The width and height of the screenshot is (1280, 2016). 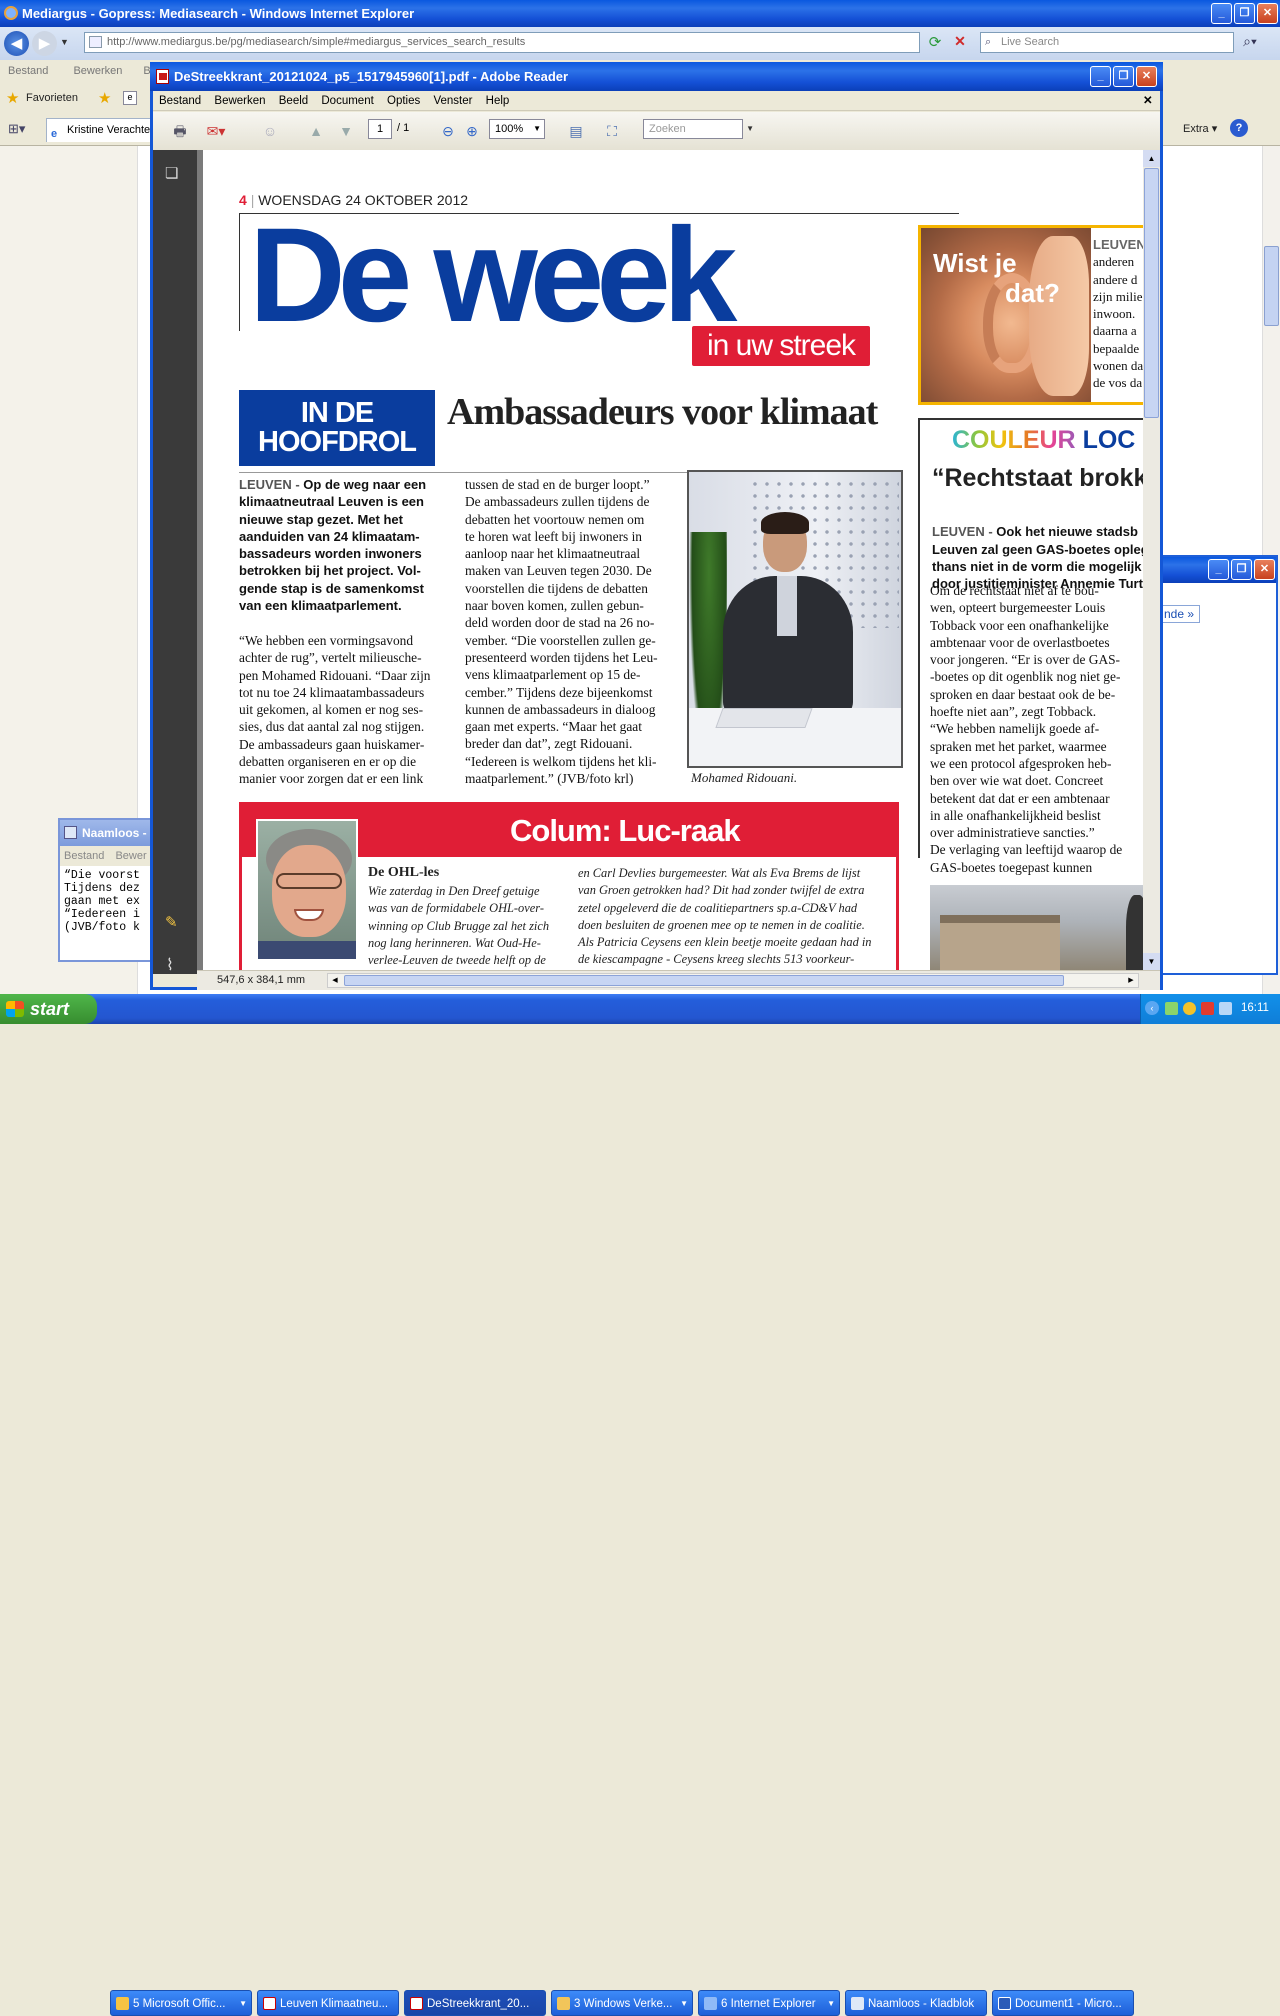 I want to click on photo-building, so click(x=1000, y=942).